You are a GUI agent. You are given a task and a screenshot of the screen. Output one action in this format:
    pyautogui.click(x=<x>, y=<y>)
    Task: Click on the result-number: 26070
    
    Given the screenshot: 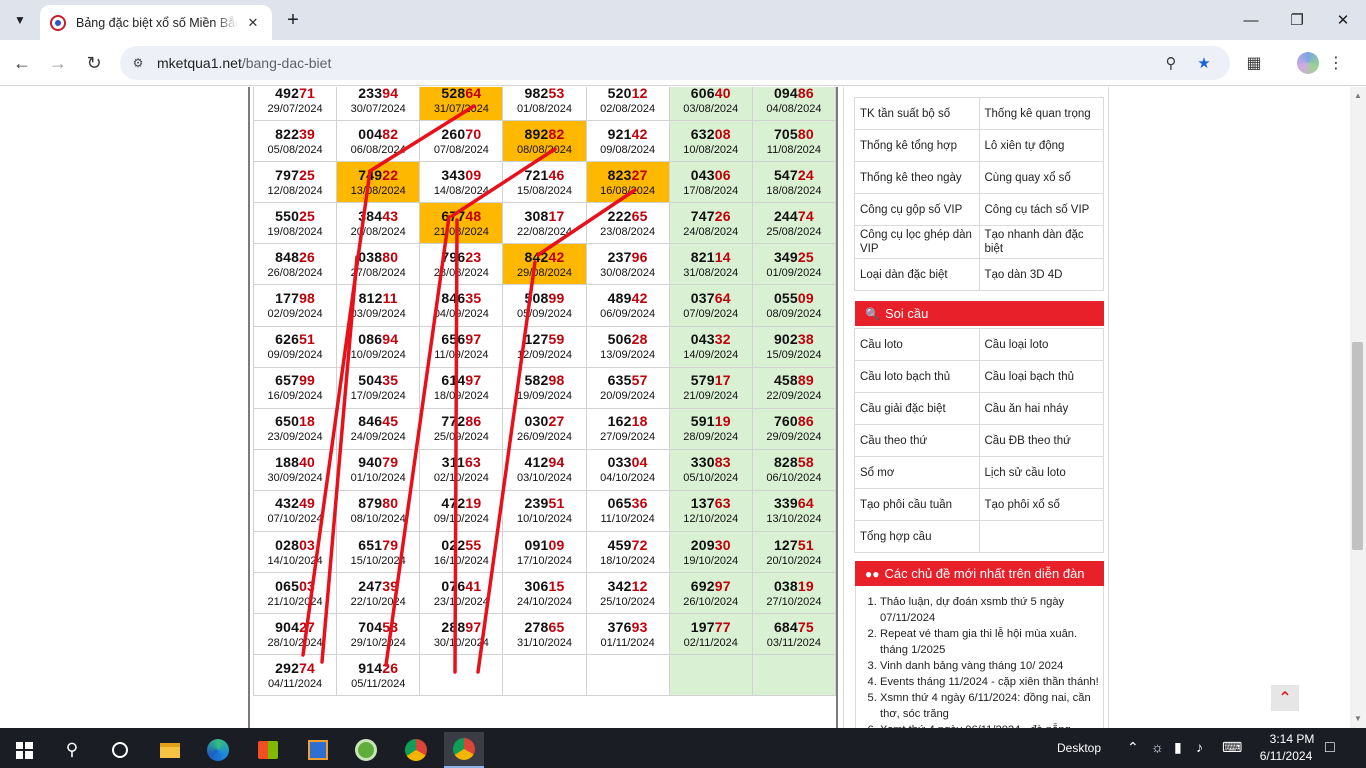 What is the action you would take?
    pyautogui.click(x=461, y=133)
    